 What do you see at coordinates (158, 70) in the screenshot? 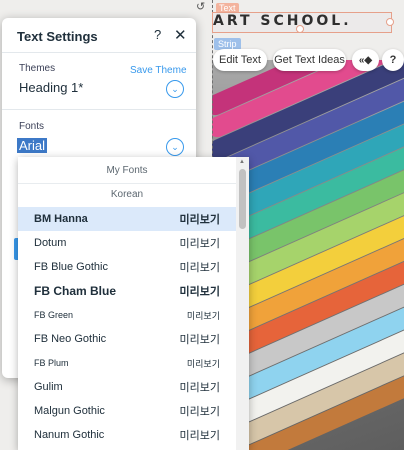
I see `save-theme-link: Save Theme` at bounding box center [158, 70].